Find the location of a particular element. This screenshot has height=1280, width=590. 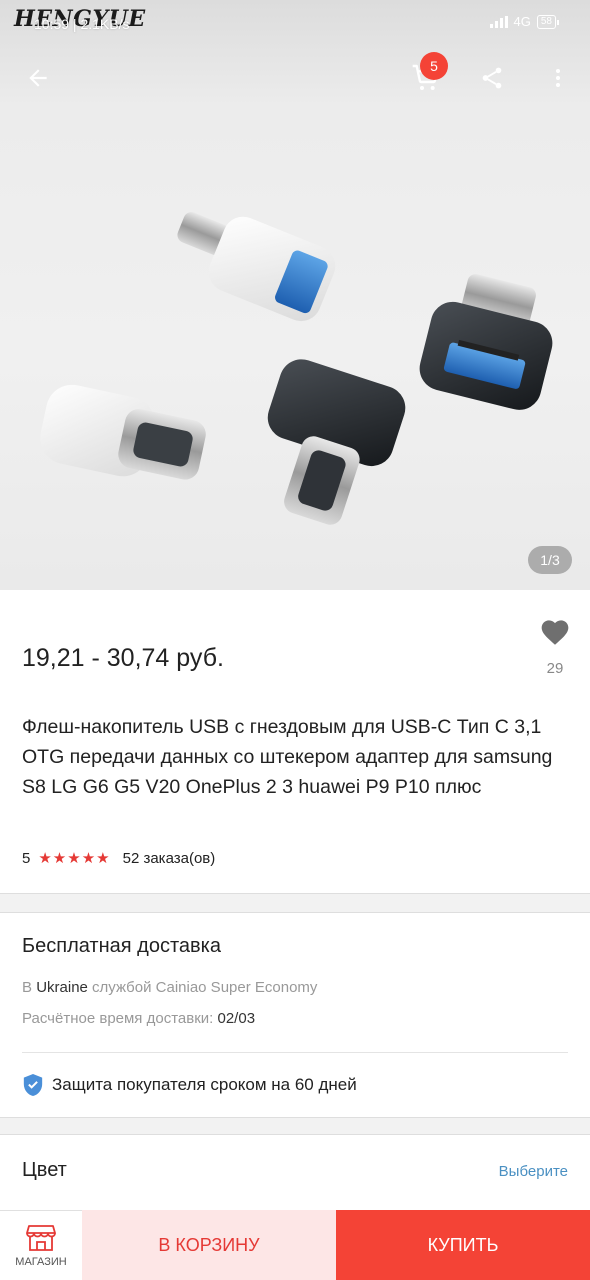

store-button: МАГАЗИН is located at coordinates (41, 1245).